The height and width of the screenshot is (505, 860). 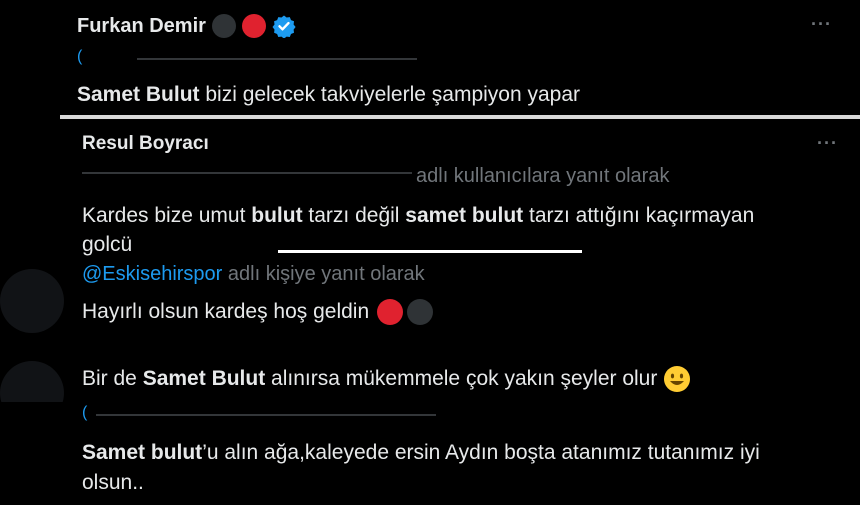 I want to click on author-name: Resul Boyracı, so click(x=145, y=144).